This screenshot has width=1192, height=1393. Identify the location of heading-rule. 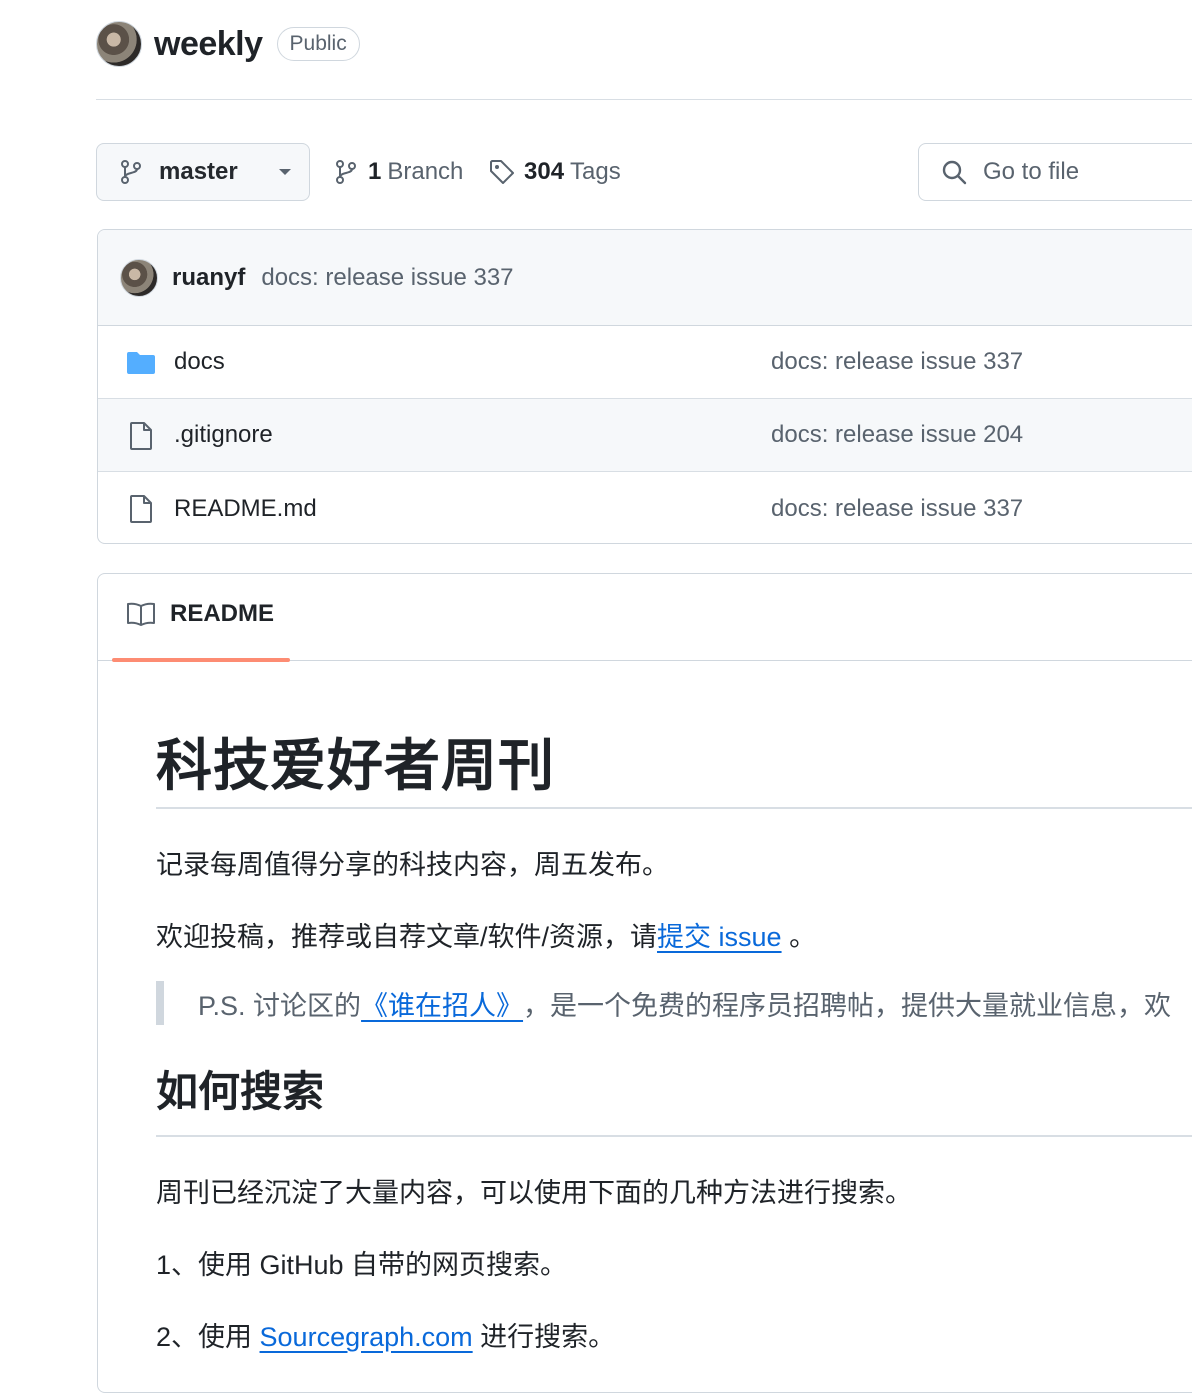
(674, 1136).